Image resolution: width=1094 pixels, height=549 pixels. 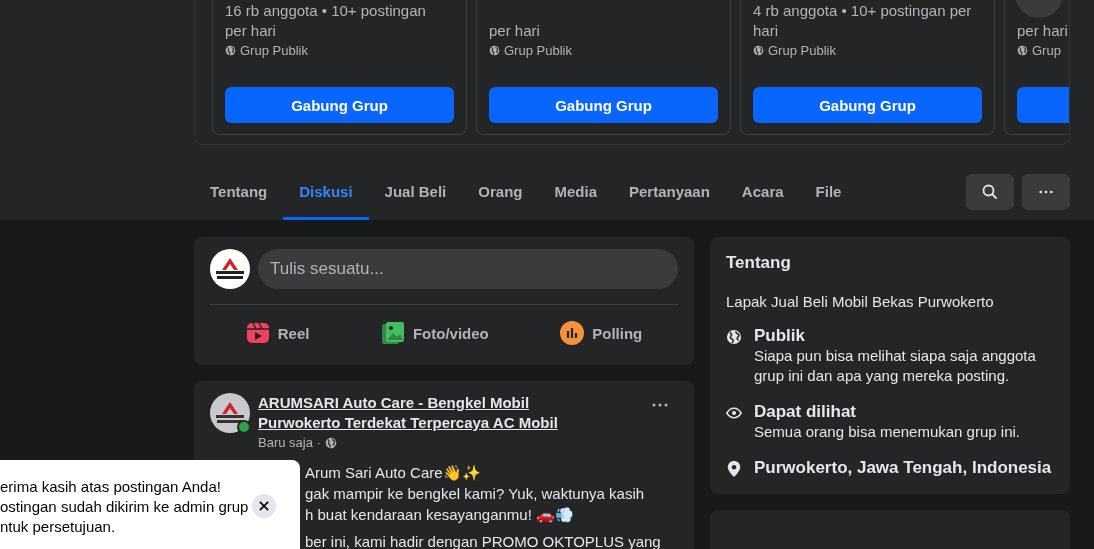 What do you see at coordinates (392, 333) in the screenshot?
I see `photo-icon` at bounding box center [392, 333].